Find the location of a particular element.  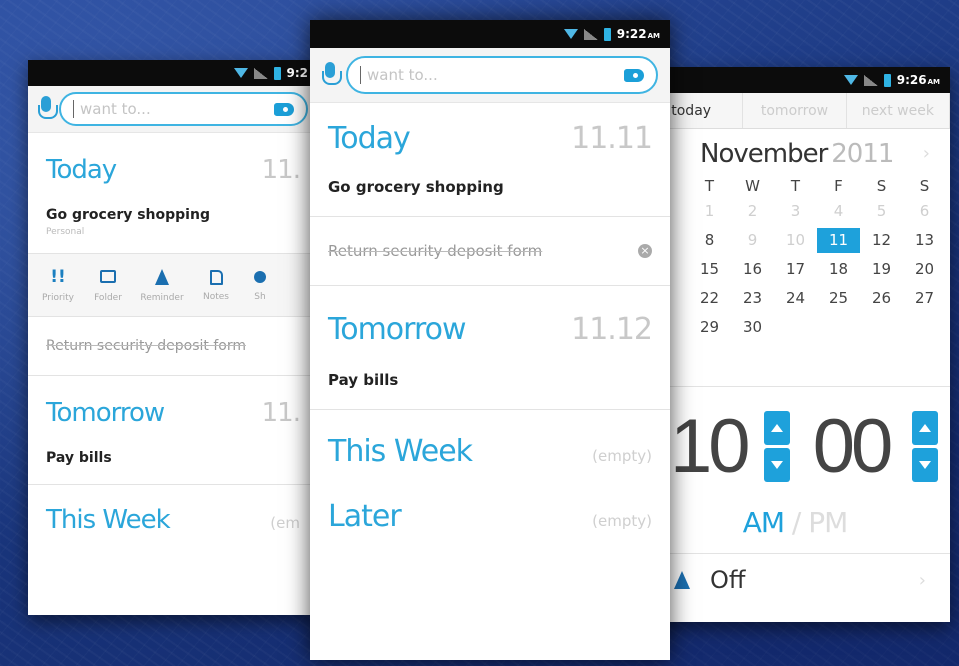

action-label: Sh is located at coordinates (260, 296).